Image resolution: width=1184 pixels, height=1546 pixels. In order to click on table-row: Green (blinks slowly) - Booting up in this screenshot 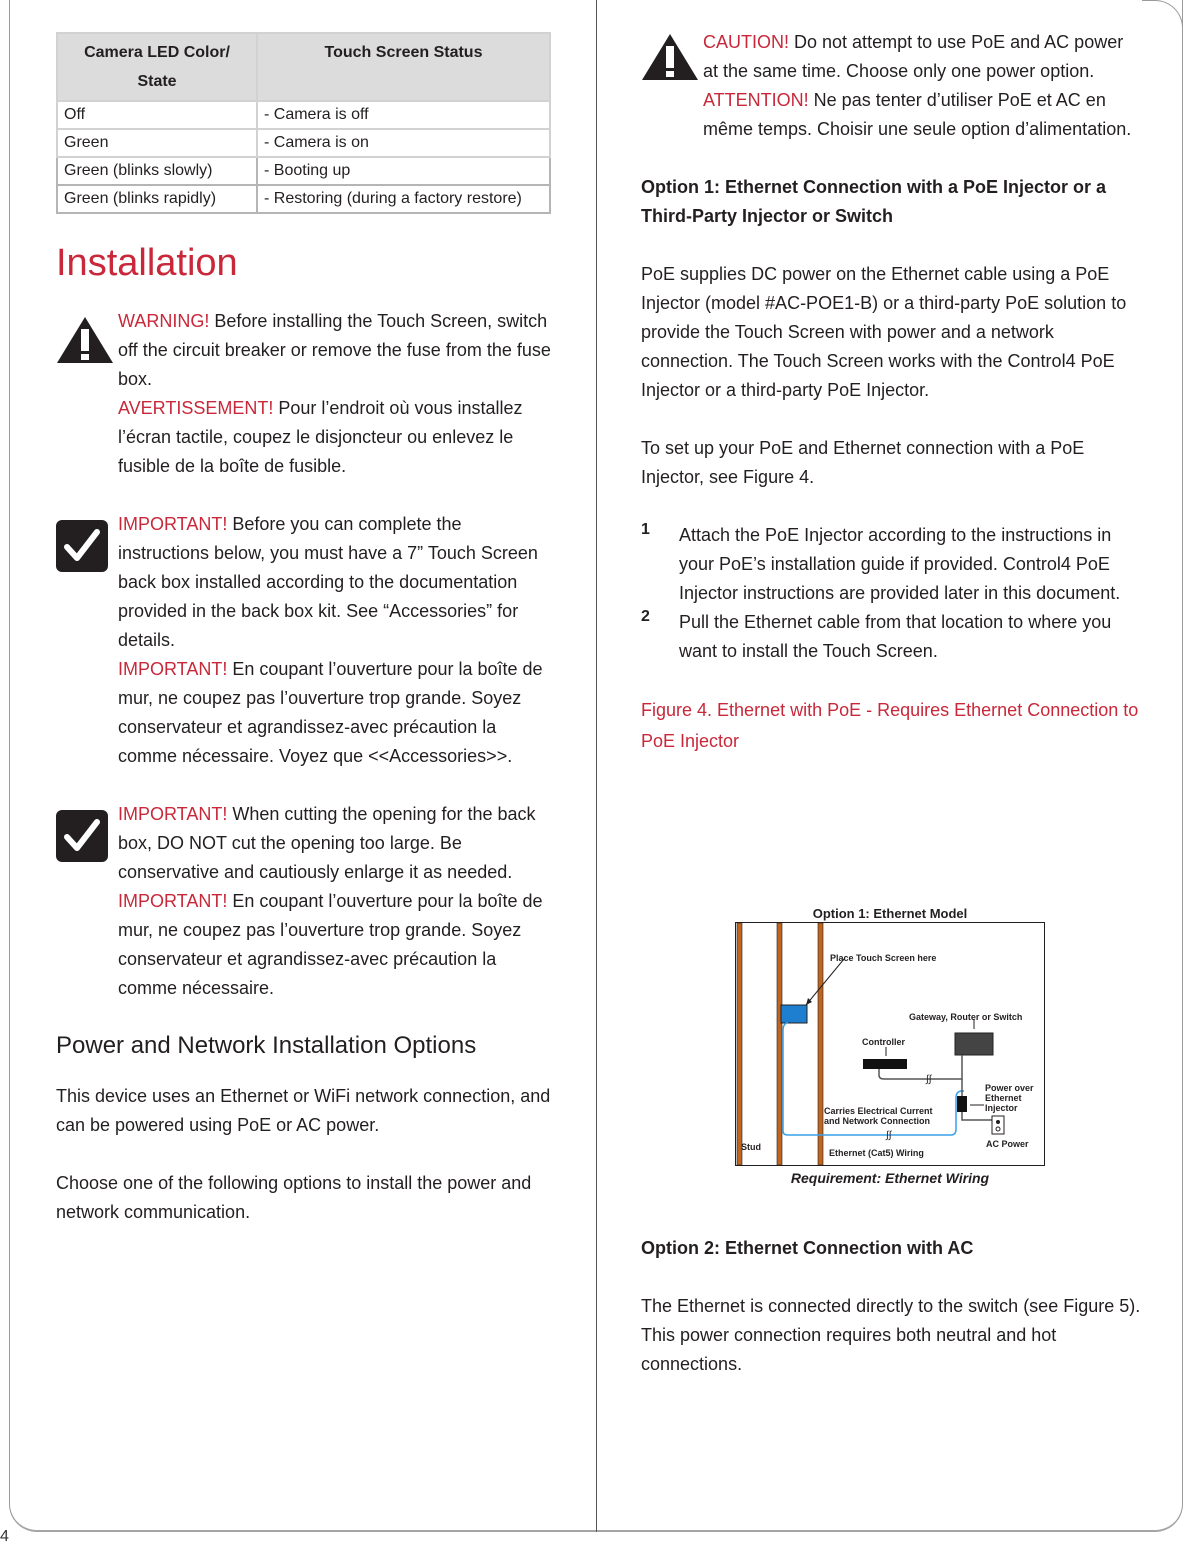, I will do `click(303, 171)`.